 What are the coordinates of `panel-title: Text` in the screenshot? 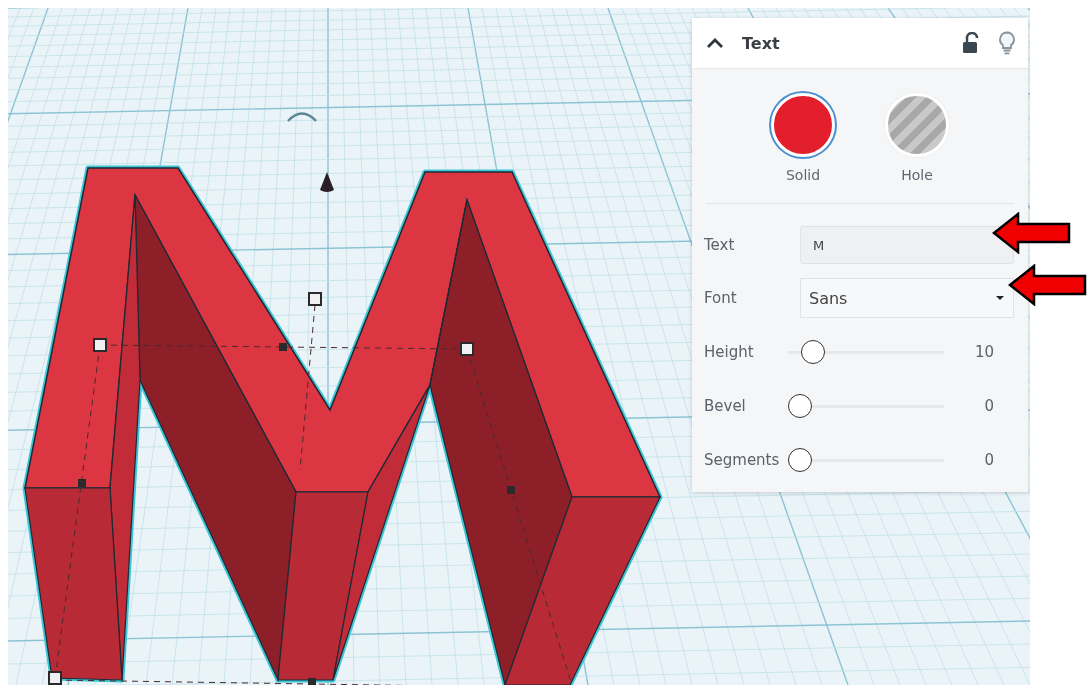 It's located at (761, 43).